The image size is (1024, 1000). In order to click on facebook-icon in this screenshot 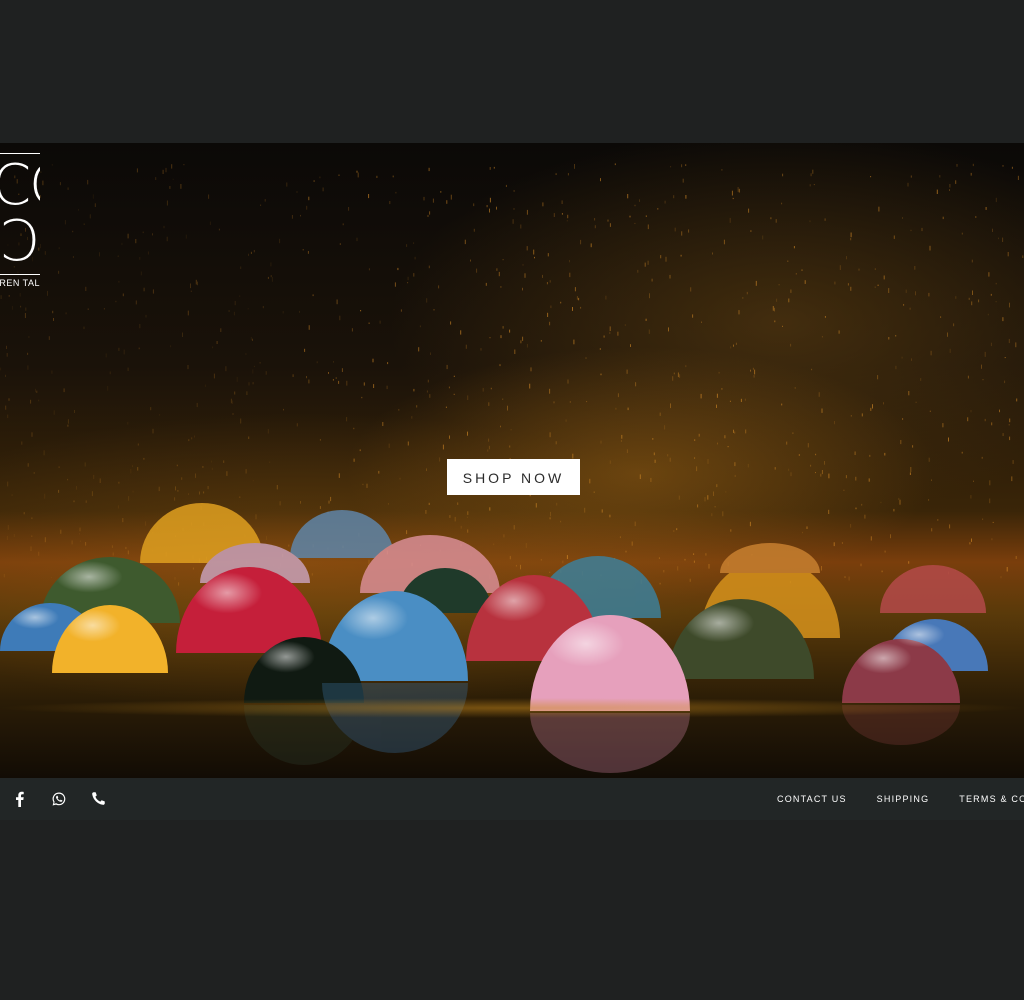, I will do `click(20, 799)`.